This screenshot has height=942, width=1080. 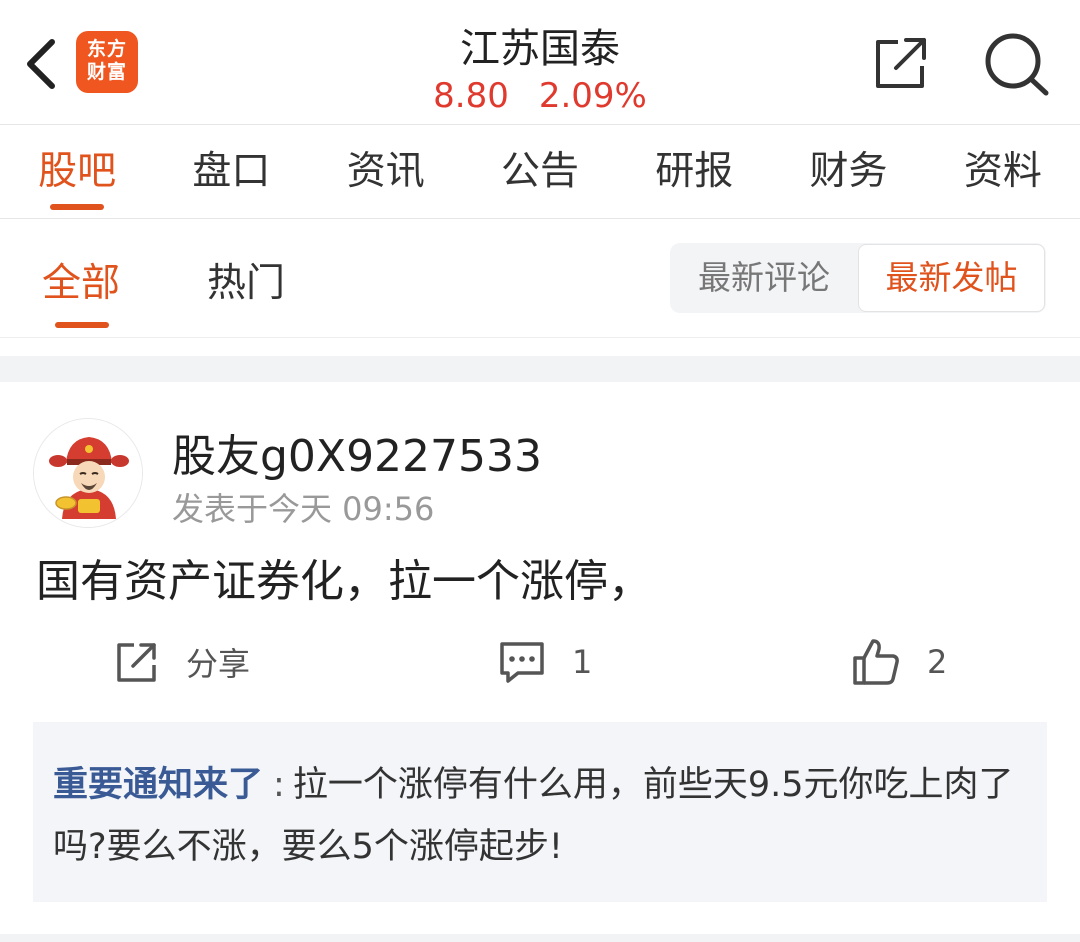 What do you see at coordinates (951, 278) in the screenshot?
I see `sort-latest-post: 最新发帖` at bounding box center [951, 278].